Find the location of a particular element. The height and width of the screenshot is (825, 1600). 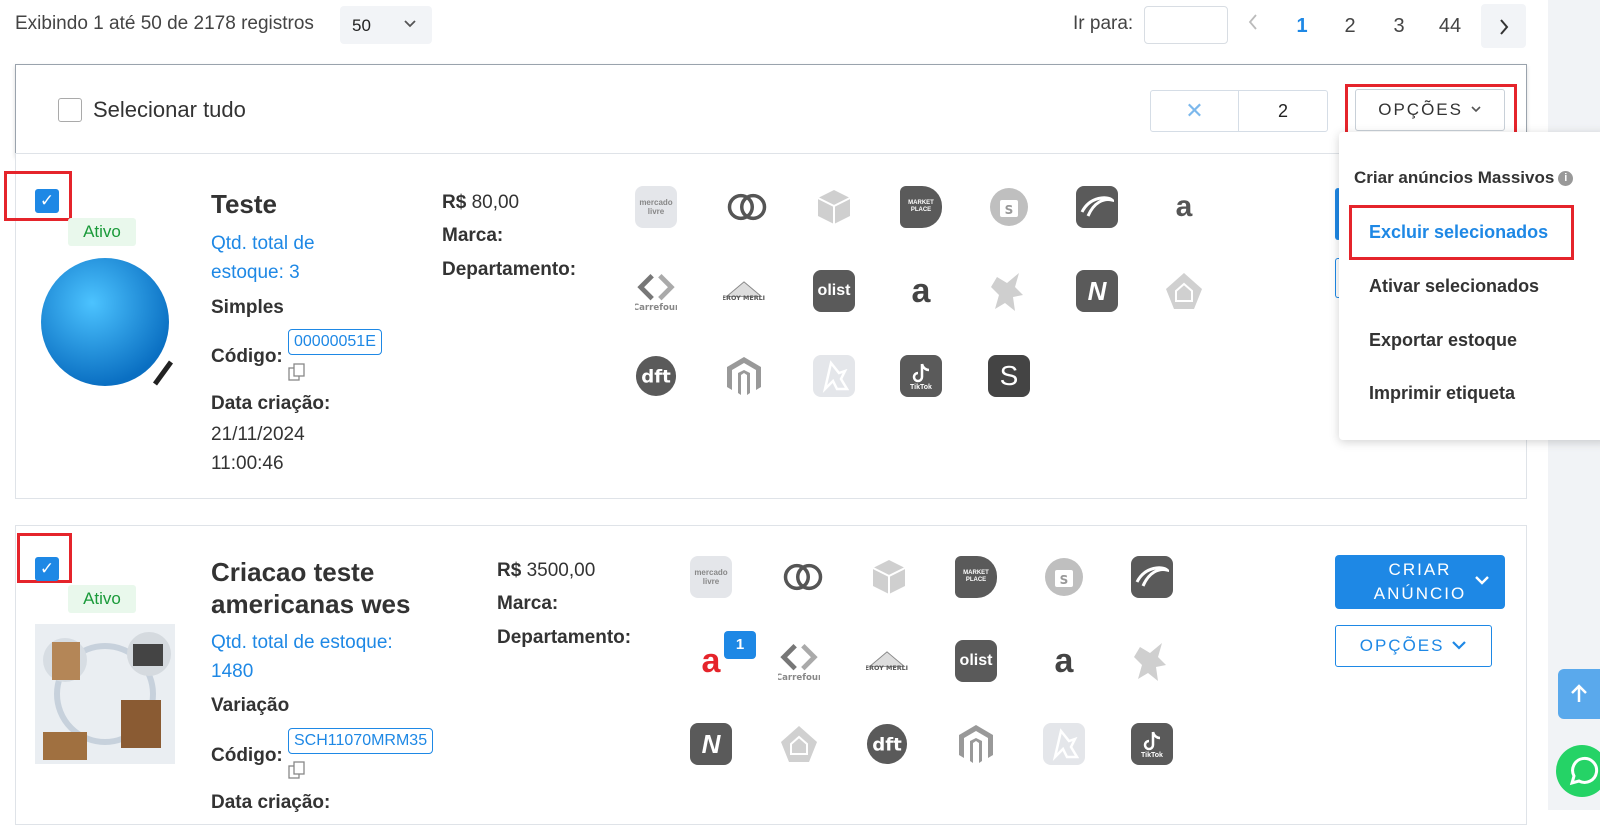

select-all-checkbox is located at coordinates (70, 110).